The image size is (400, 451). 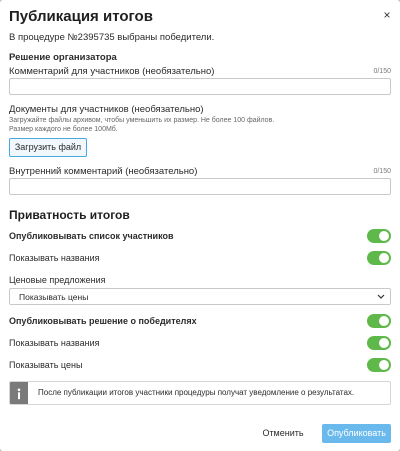 I want to click on show-names-toggle, so click(x=379, y=258).